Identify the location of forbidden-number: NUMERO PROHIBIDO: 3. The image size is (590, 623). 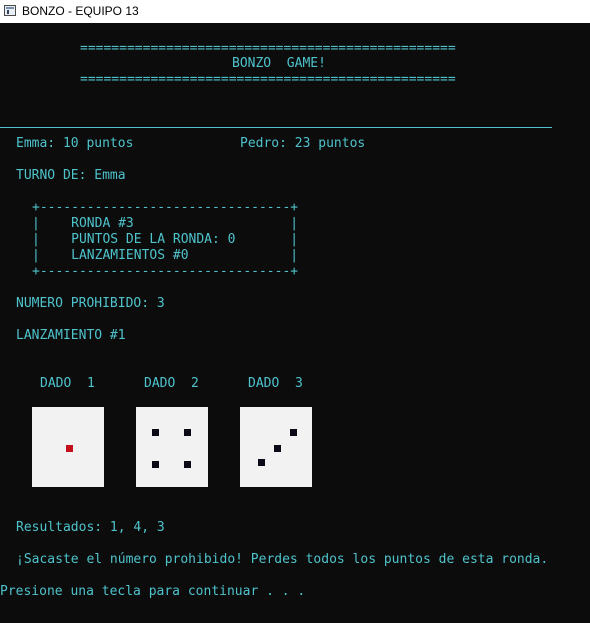
(90, 303).